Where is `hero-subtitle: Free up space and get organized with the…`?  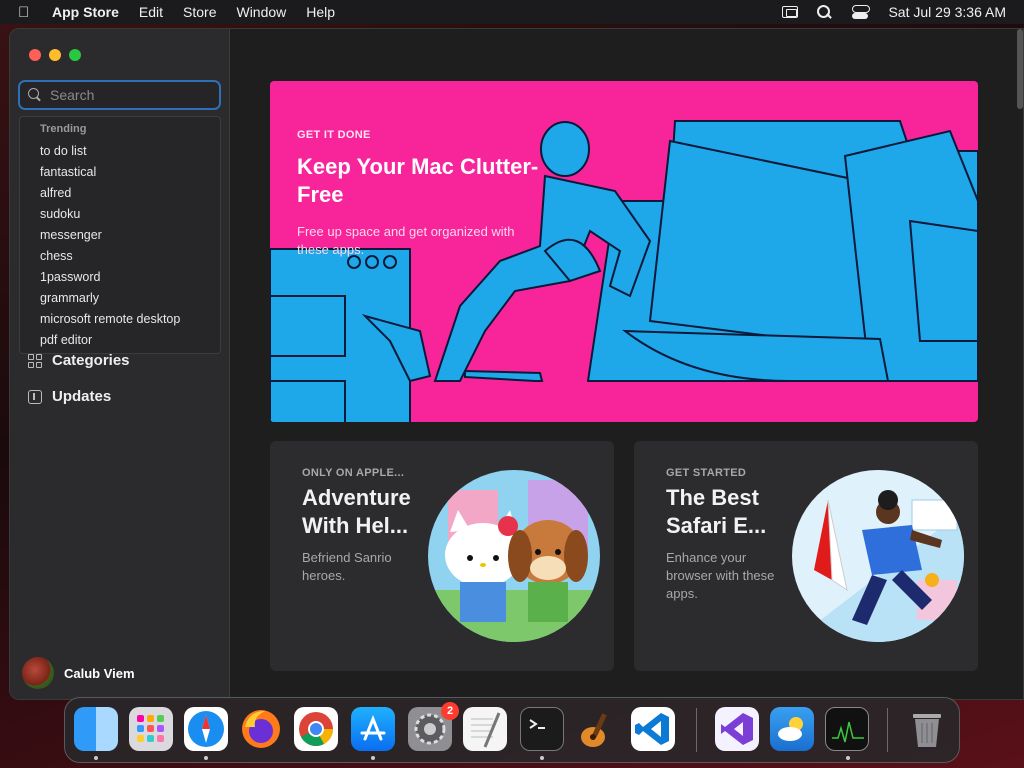 hero-subtitle: Free up space and get organized with the… is located at coordinates (406, 240).